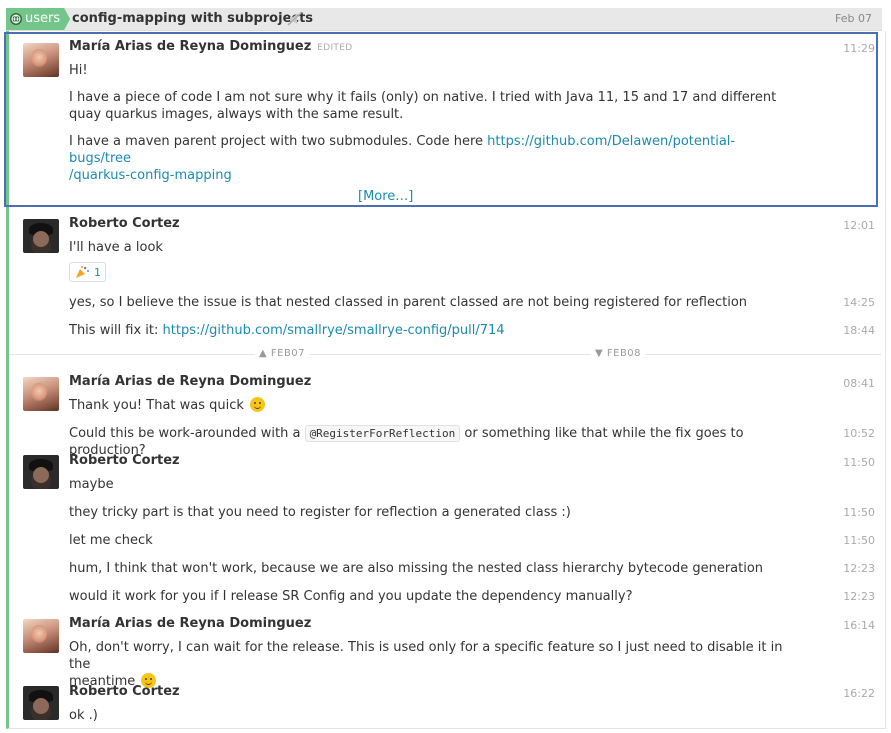  Describe the element at coordinates (83, 715) in the screenshot. I see `message-text: ok .)` at that location.